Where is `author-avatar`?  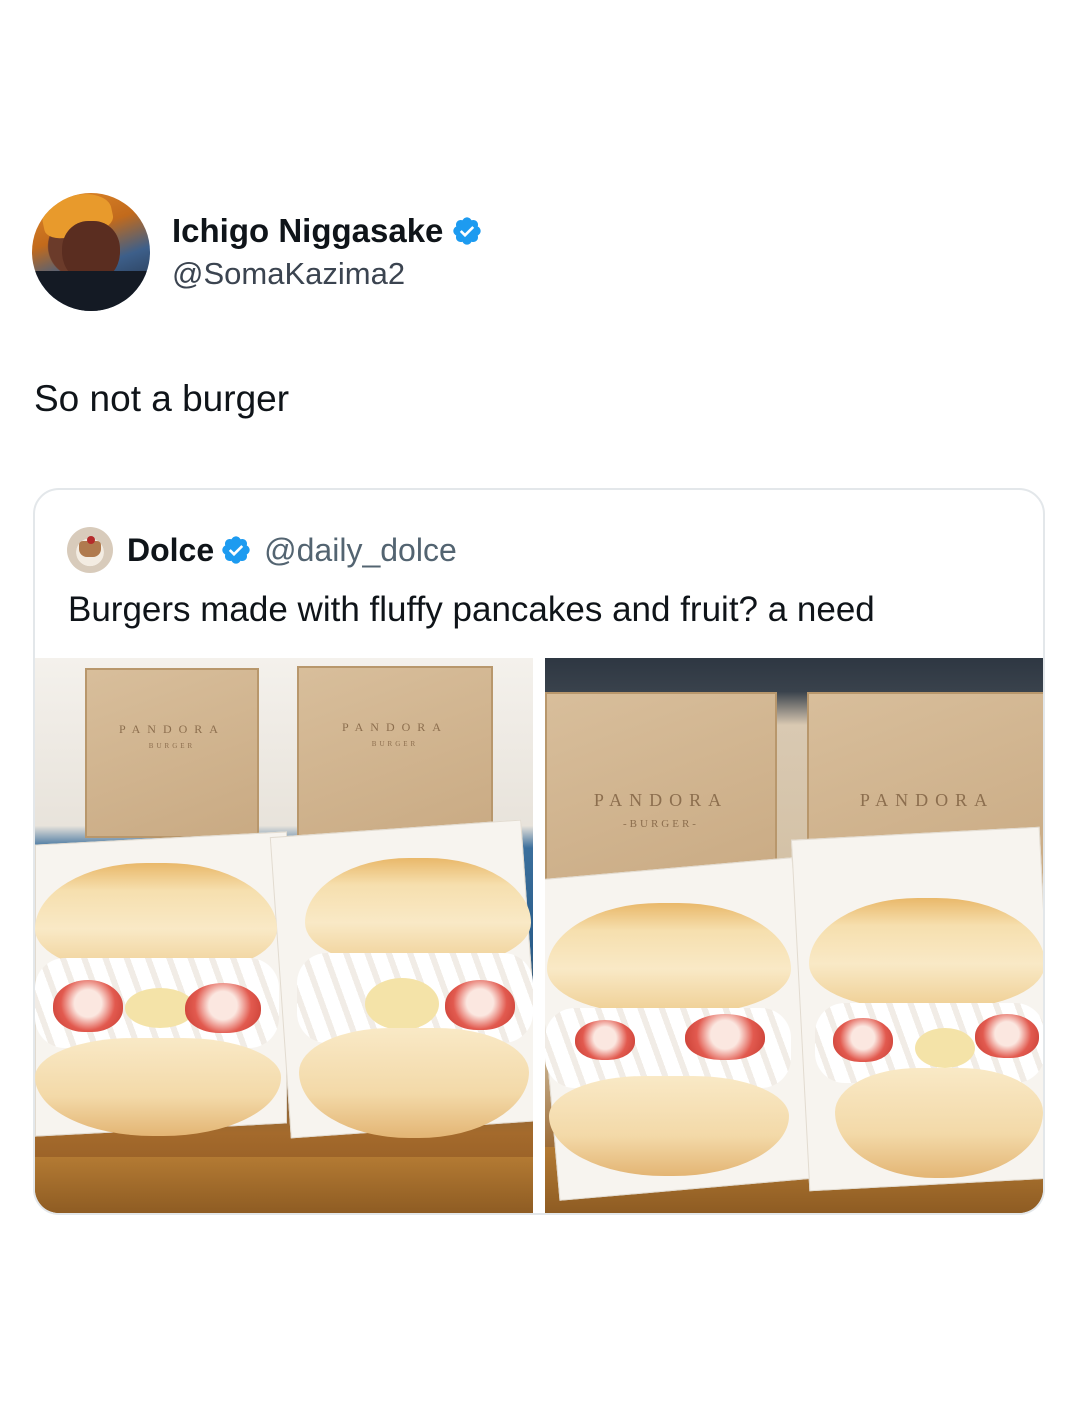 author-avatar is located at coordinates (91, 252).